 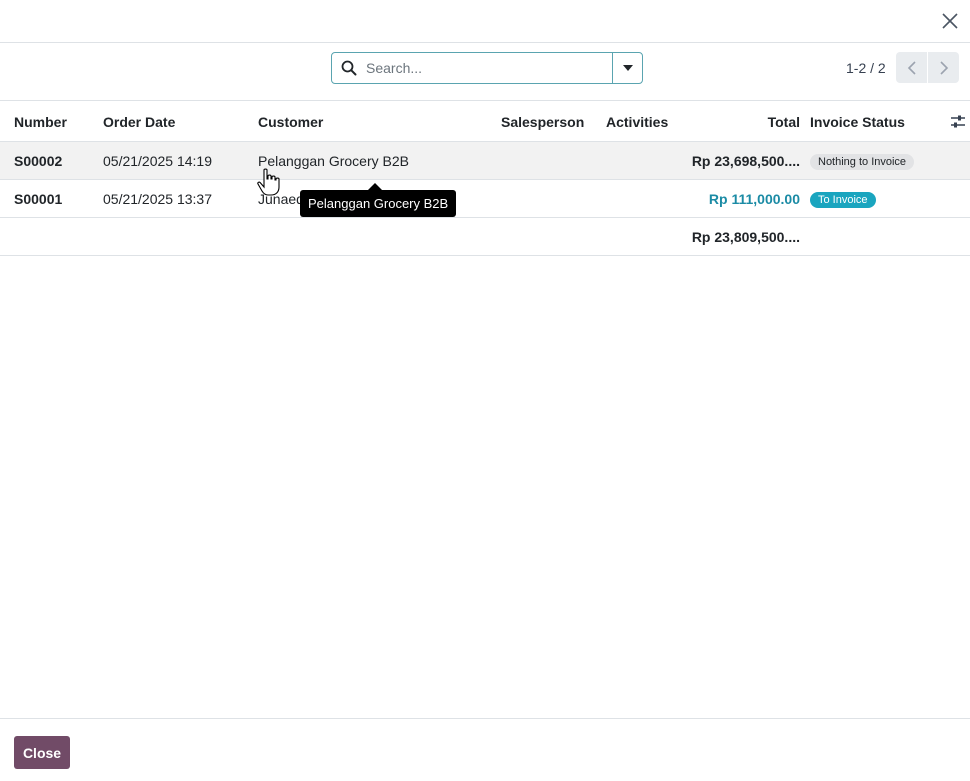 I want to click on dialog-footer: Close, so click(x=485, y=749).